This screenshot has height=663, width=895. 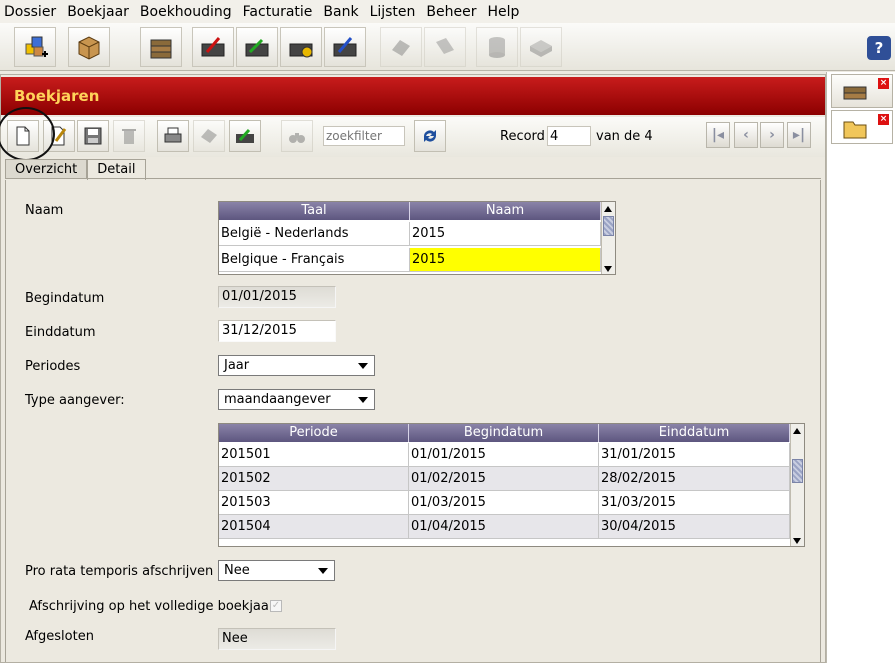 What do you see at coordinates (278, 12) in the screenshot?
I see `menu-facturatie: Facturatie` at bounding box center [278, 12].